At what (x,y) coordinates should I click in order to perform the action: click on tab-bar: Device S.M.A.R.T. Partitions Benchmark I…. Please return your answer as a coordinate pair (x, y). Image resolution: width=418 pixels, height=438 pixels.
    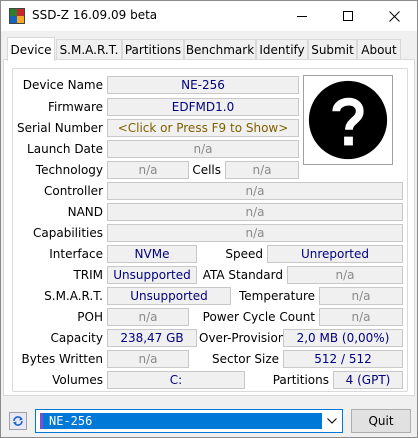
    Looking at the image, I should click on (209, 49).